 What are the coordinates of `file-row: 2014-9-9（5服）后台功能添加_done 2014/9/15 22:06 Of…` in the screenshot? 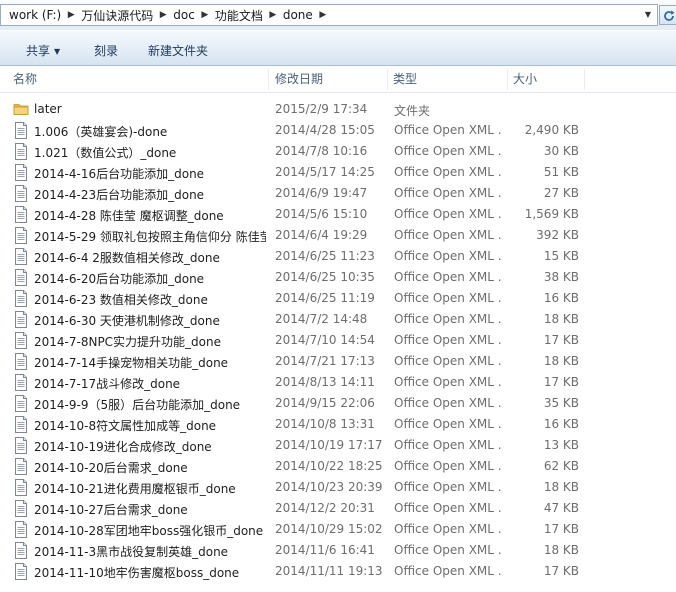 It's located at (338, 403).